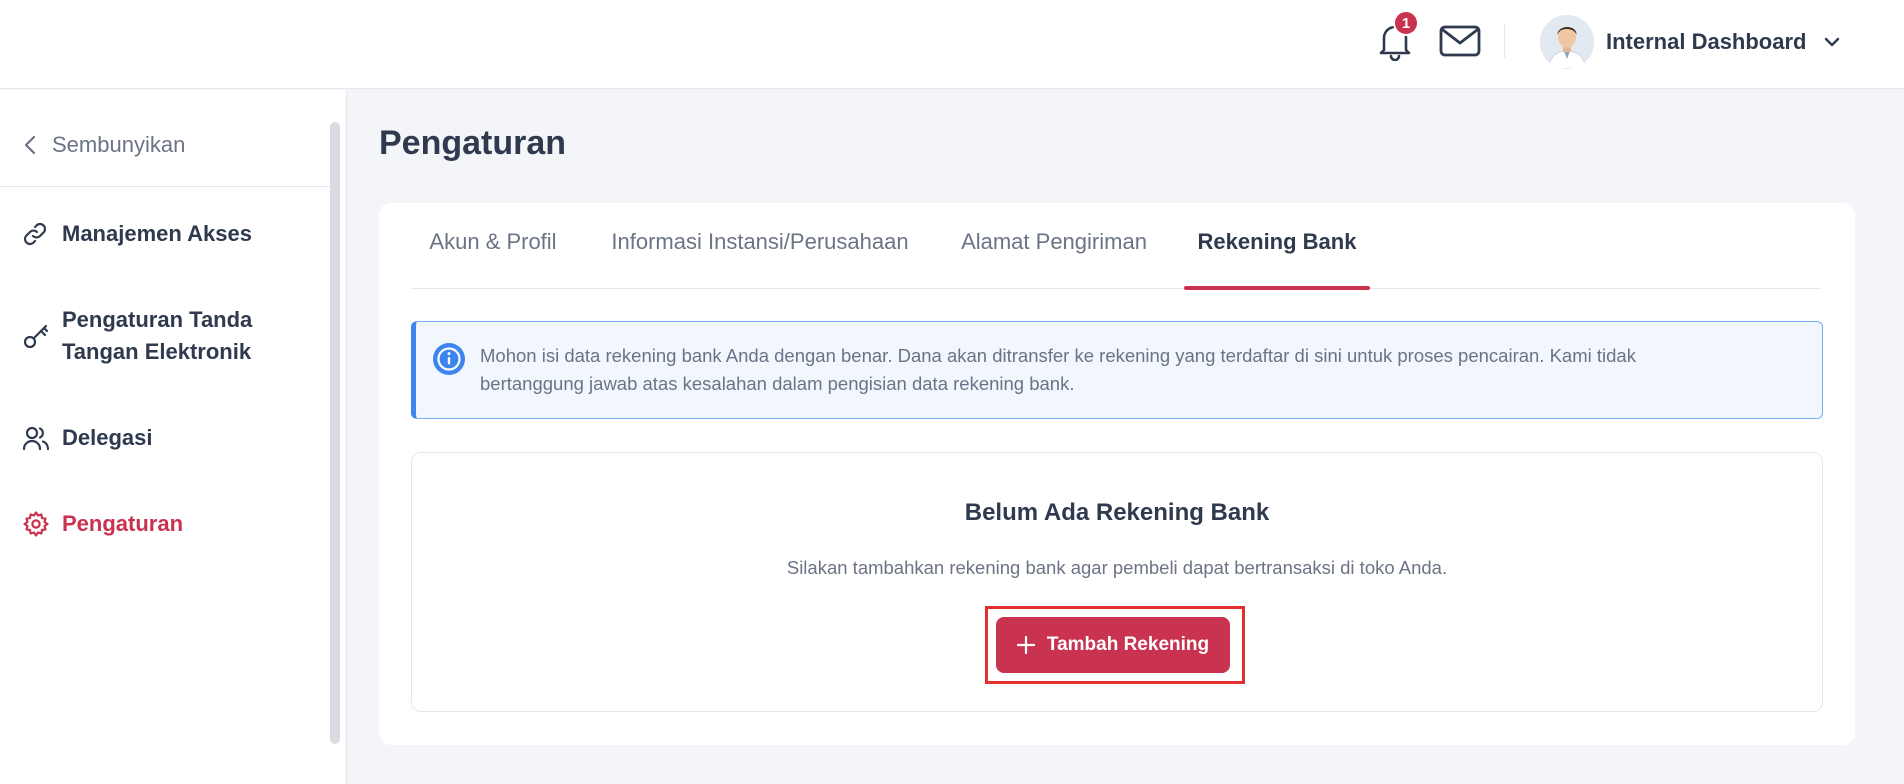  What do you see at coordinates (37, 234) in the screenshot?
I see `link-icon` at bounding box center [37, 234].